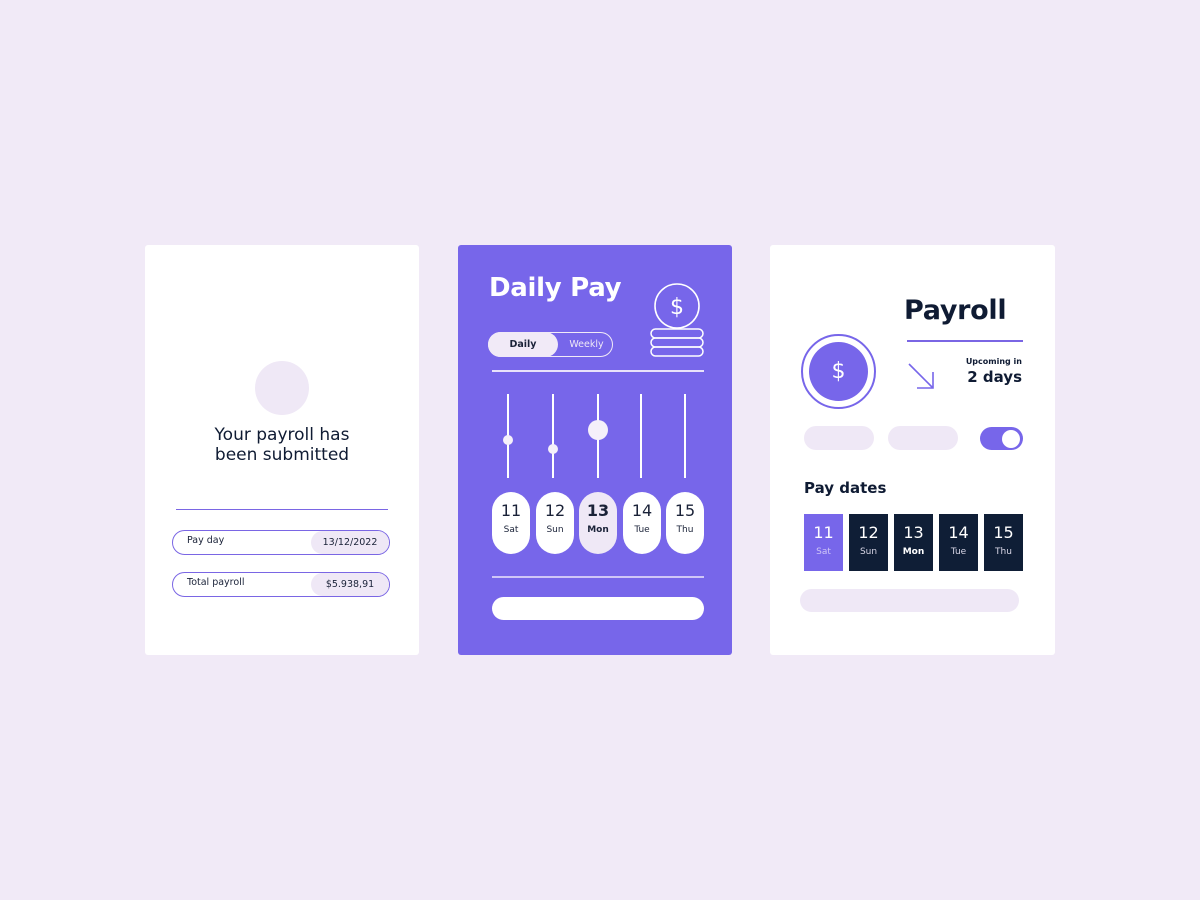 Image resolution: width=1200 pixels, height=900 pixels. I want to click on day-number: 15, so click(685, 510).